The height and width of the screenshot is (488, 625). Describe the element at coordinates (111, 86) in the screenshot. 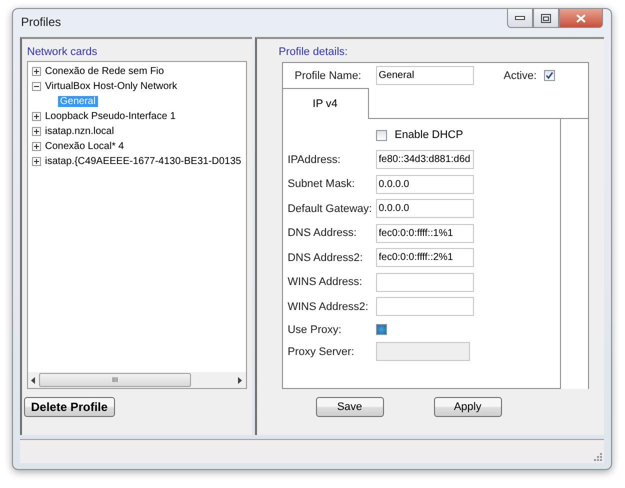

I see `tree-item: VirtualBox Host-Only Network` at that location.